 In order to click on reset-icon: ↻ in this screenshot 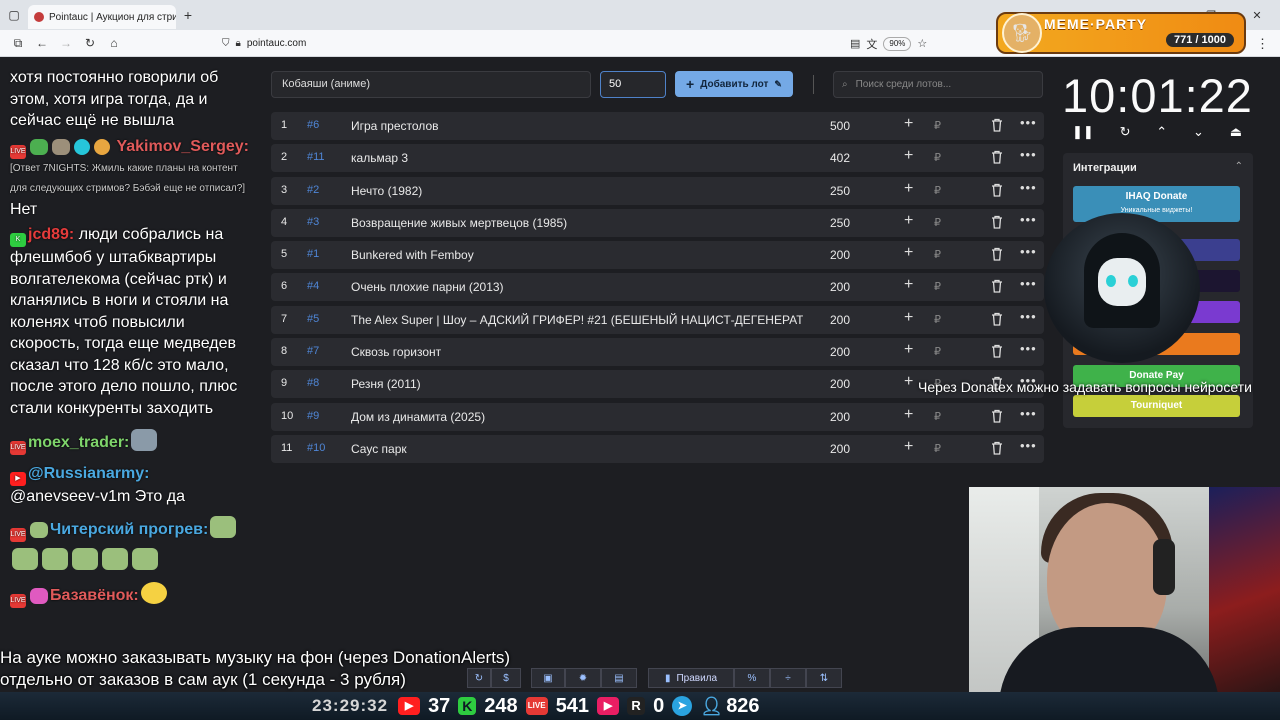, I will do `click(1125, 132)`.